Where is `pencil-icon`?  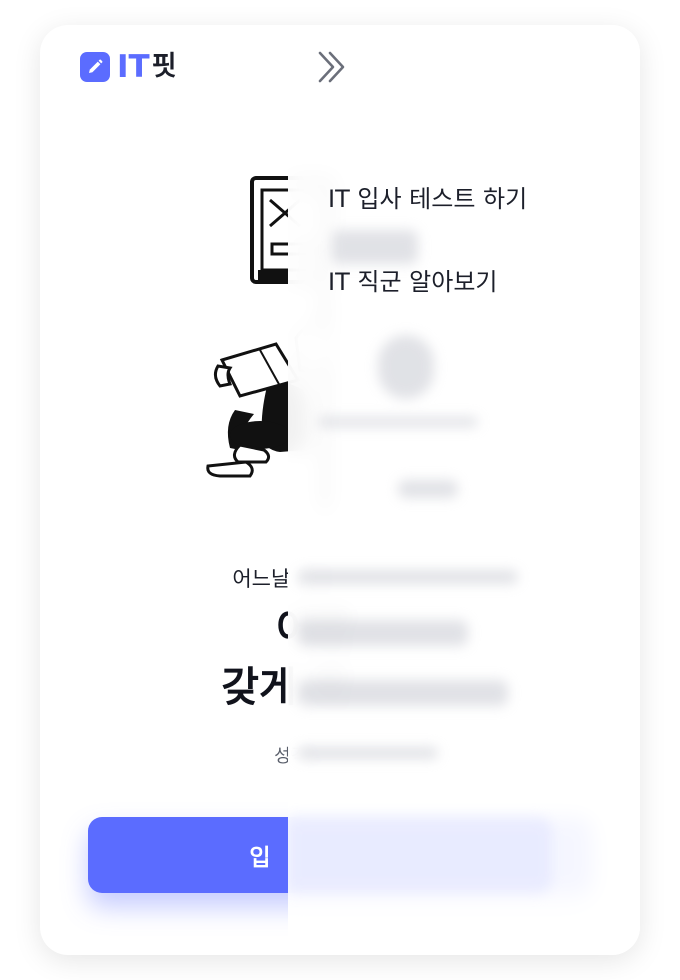
pencil-icon is located at coordinates (95, 67).